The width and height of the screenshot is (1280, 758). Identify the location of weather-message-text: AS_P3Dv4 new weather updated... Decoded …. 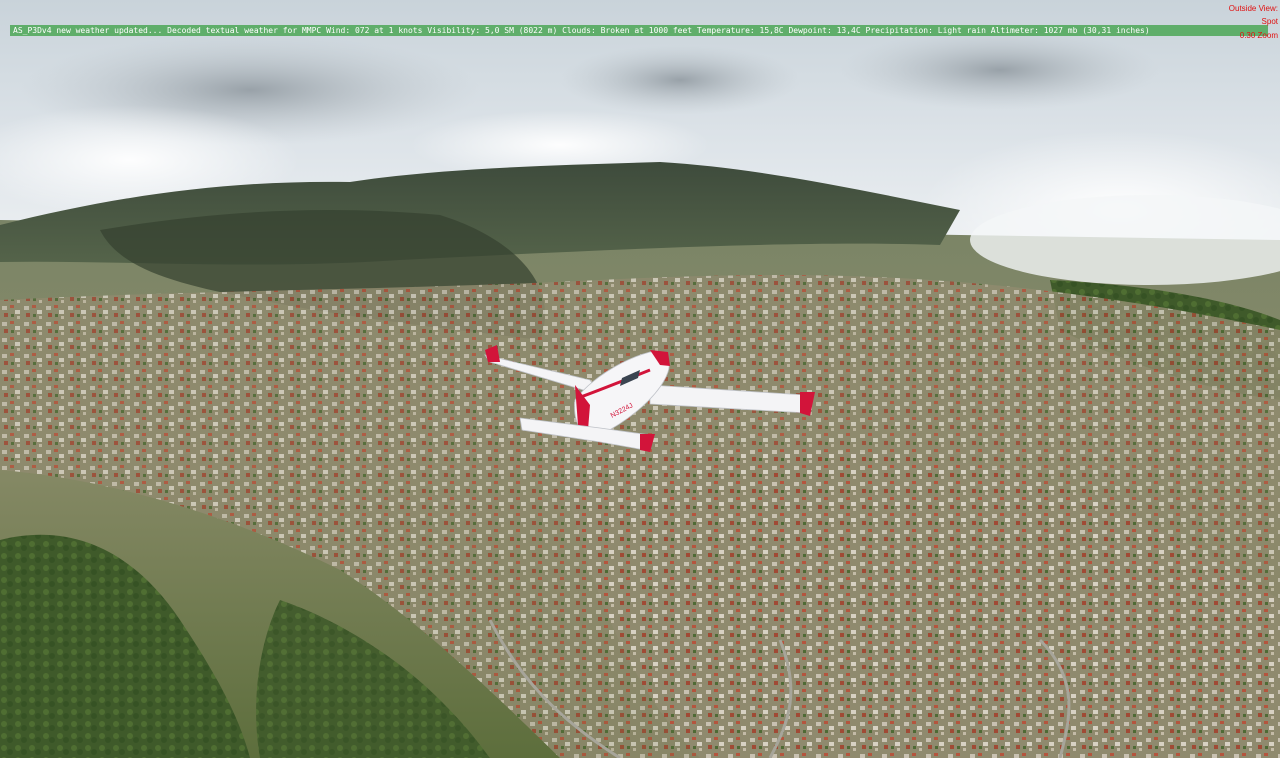
(581, 30).